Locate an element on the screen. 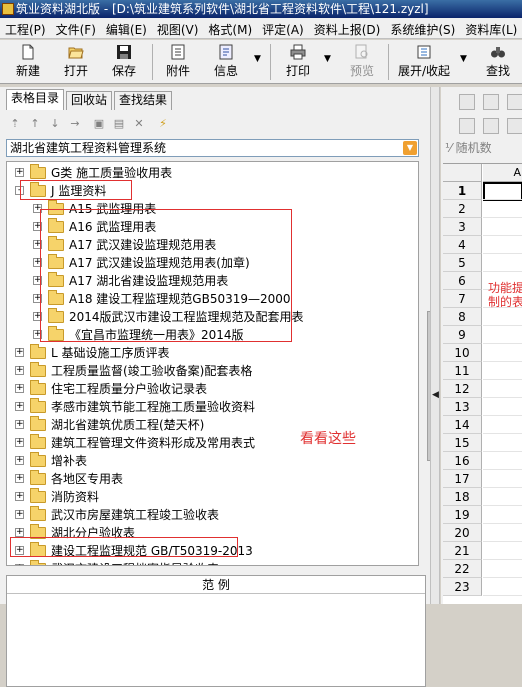 This screenshot has width=522, height=687. info-dropdown-icon: ▼ is located at coordinates (257, 59).